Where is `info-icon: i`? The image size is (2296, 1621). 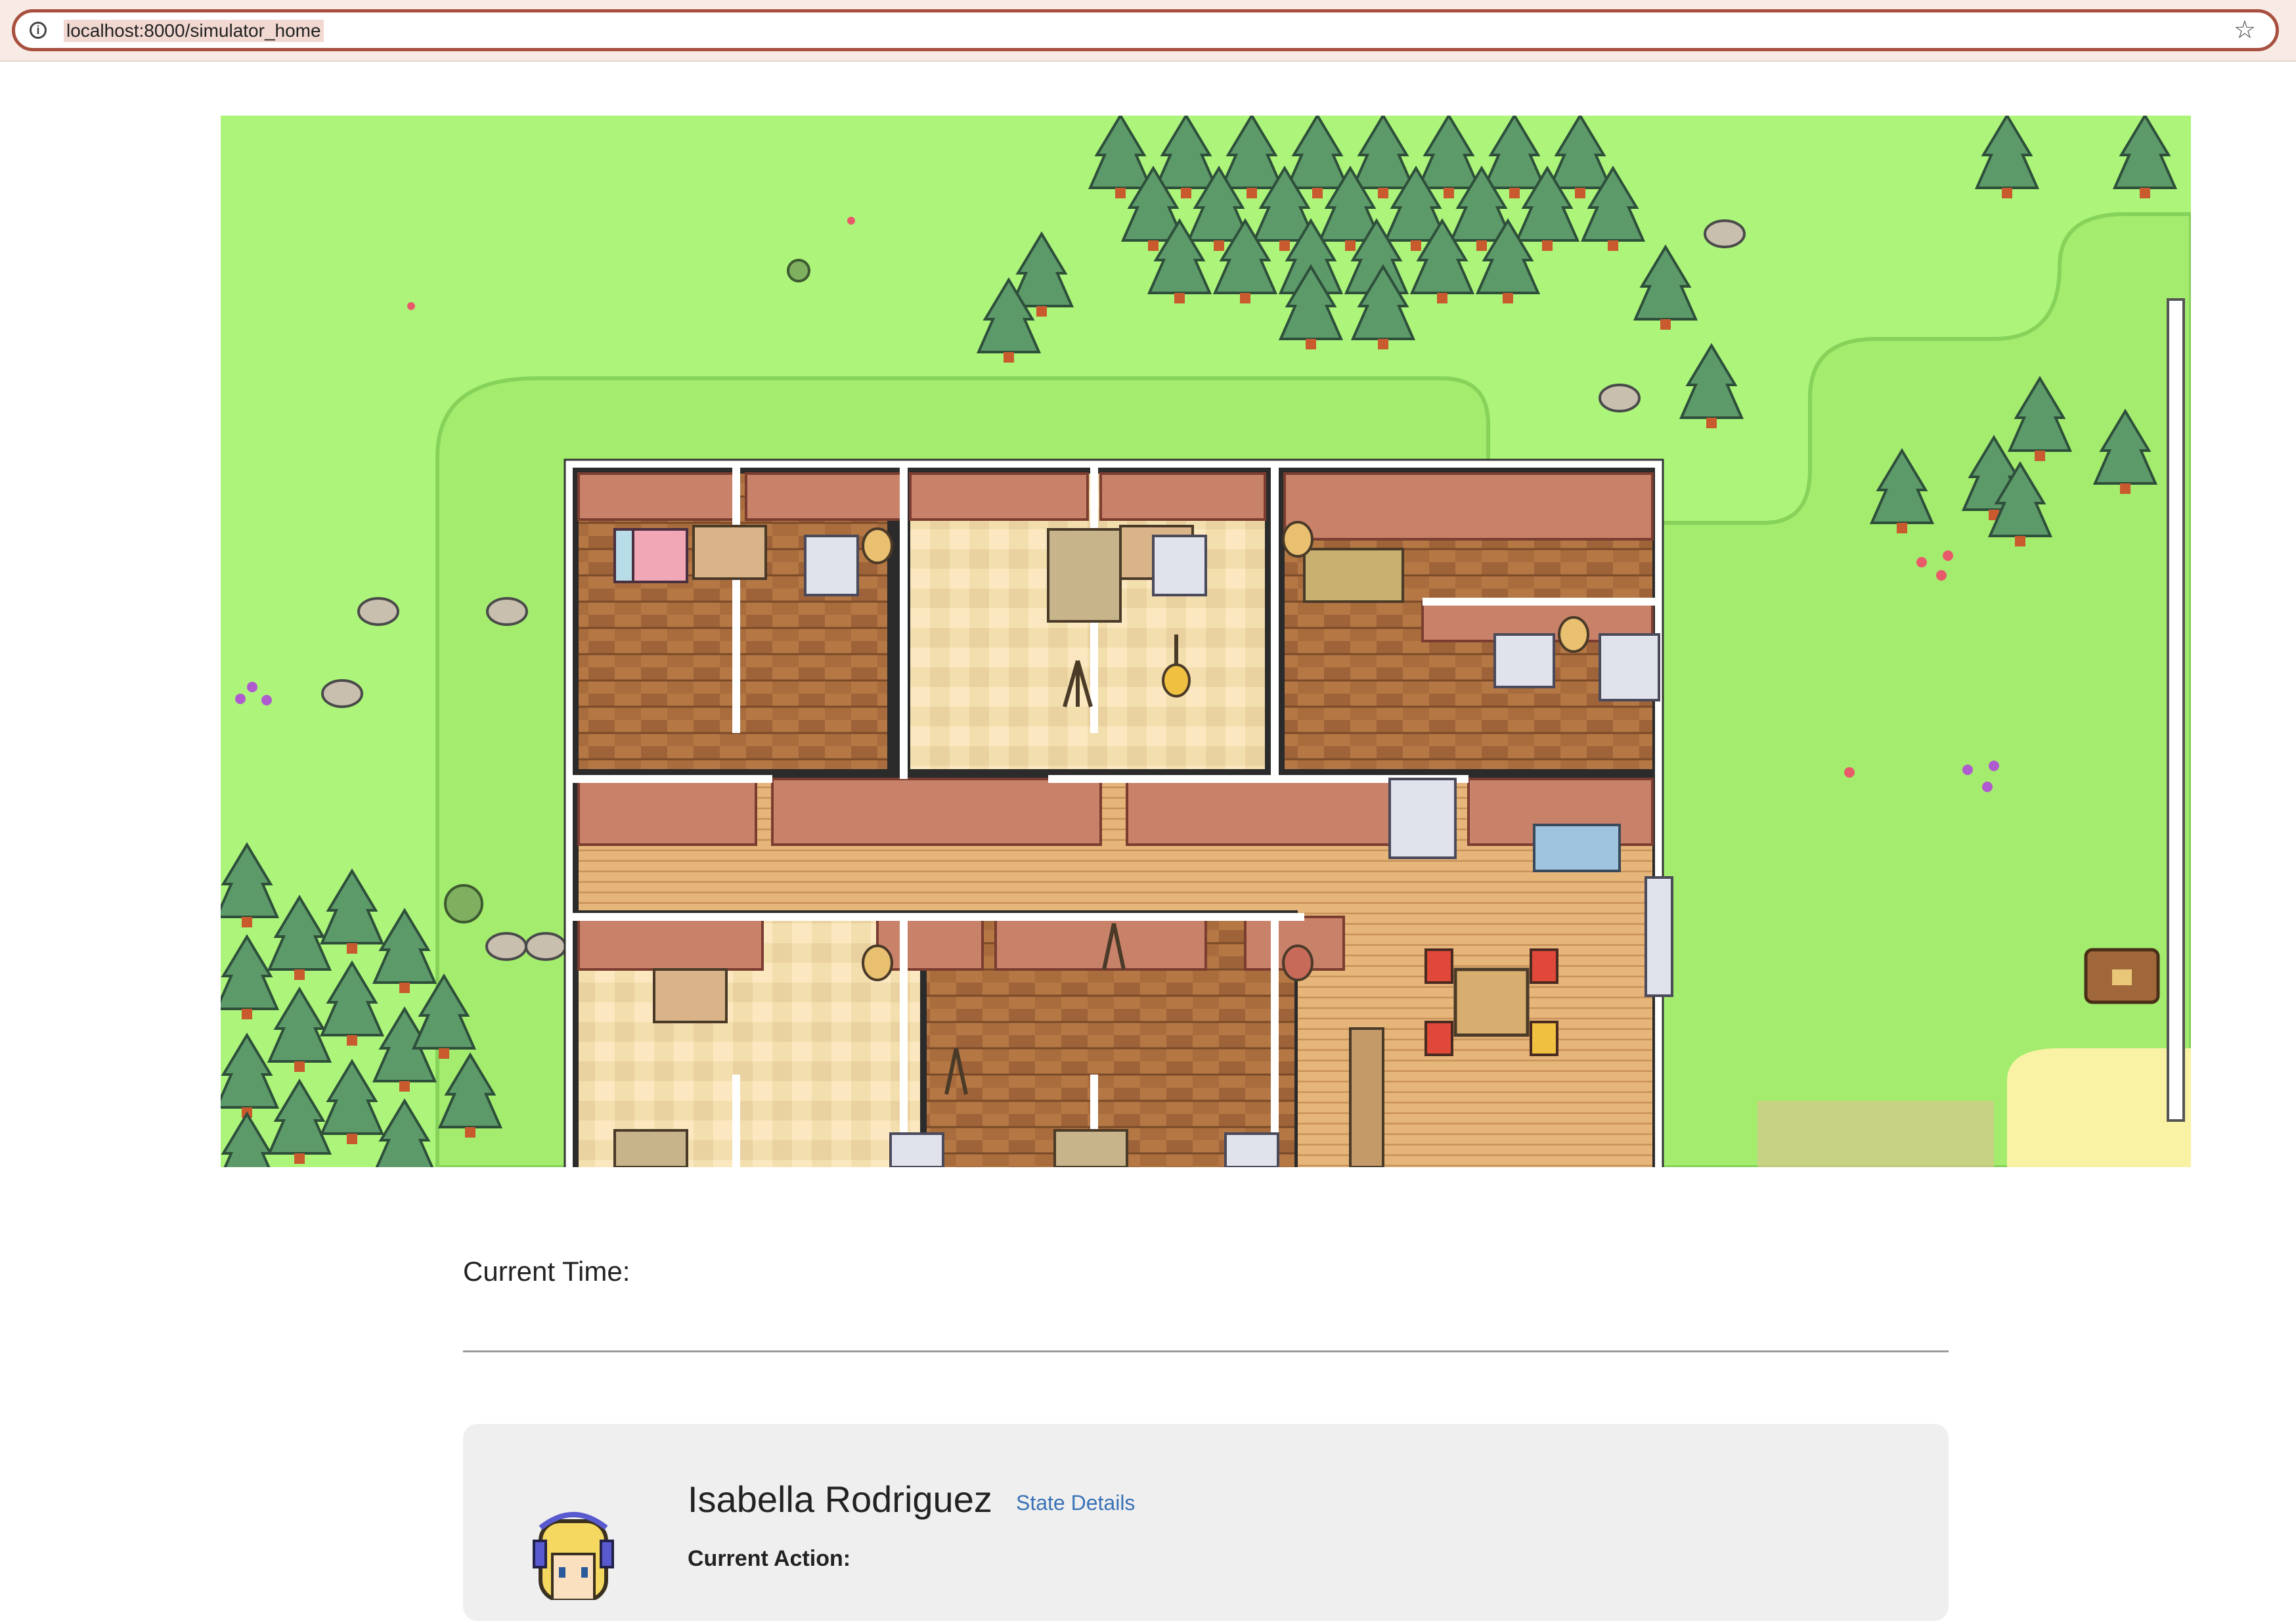 info-icon: i is located at coordinates (38, 30).